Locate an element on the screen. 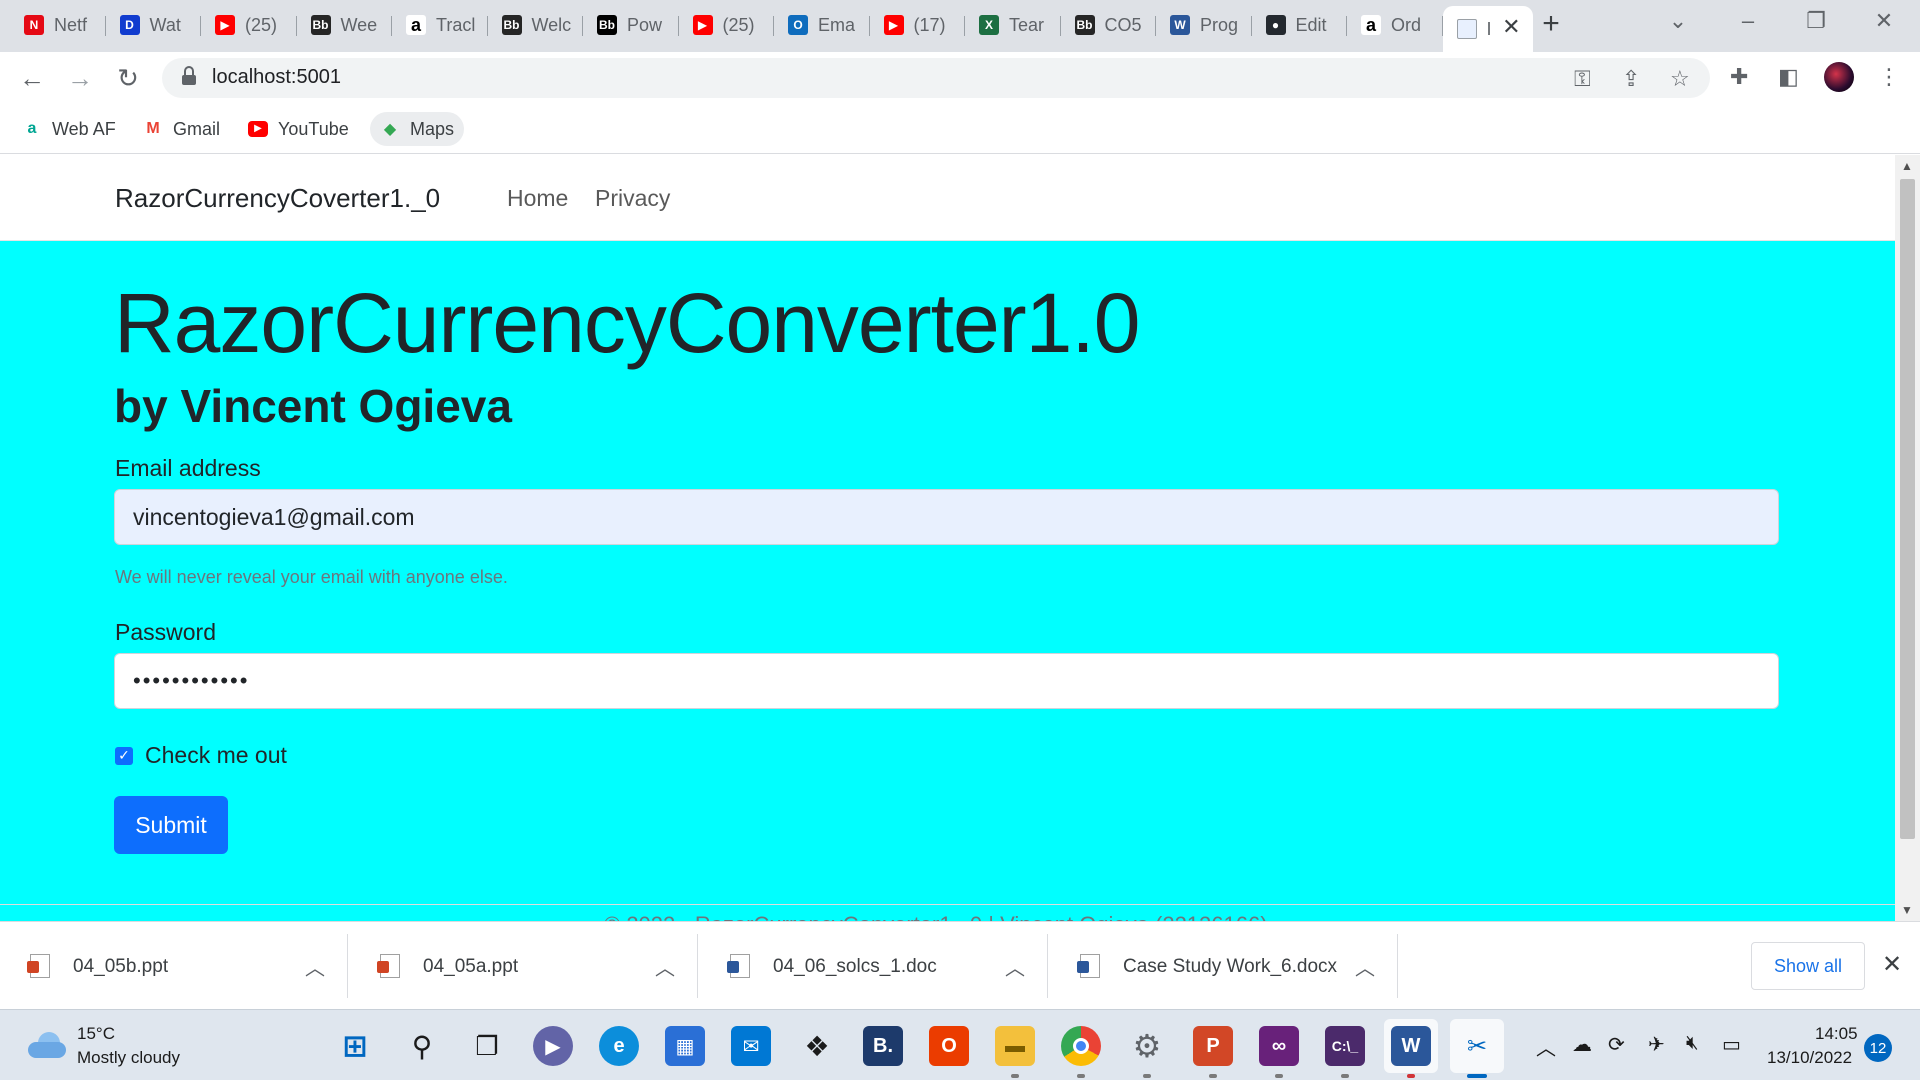 The image size is (1920, 1080). browser-tab: X Tear is located at coordinates (1013, 25).